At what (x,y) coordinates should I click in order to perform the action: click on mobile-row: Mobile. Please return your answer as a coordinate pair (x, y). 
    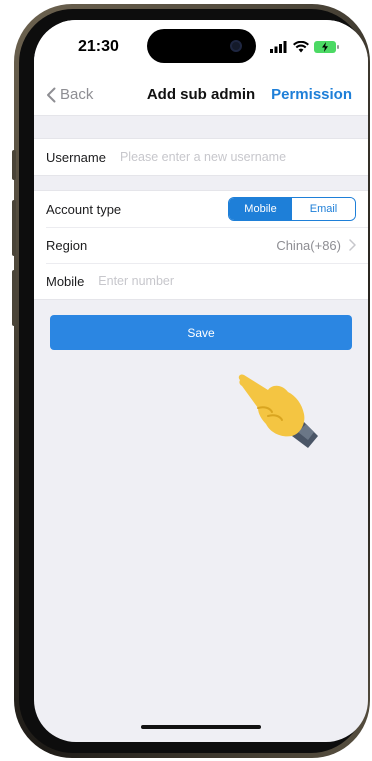
    Looking at the image, I should click on (201, 281).